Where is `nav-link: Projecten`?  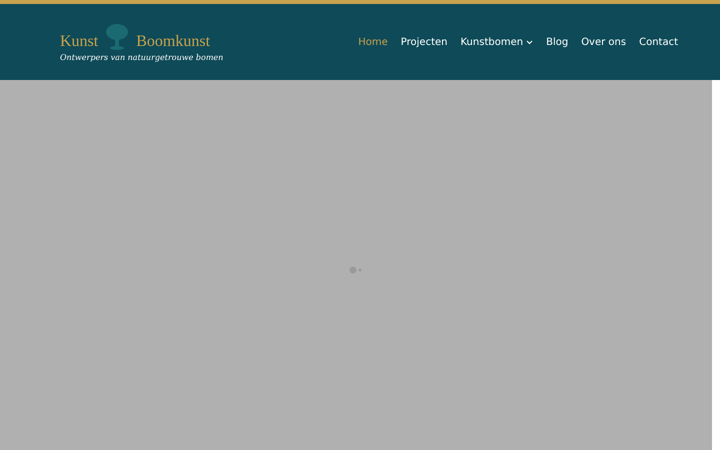
nav-link: Projecten is located at coordinates (424, 42).